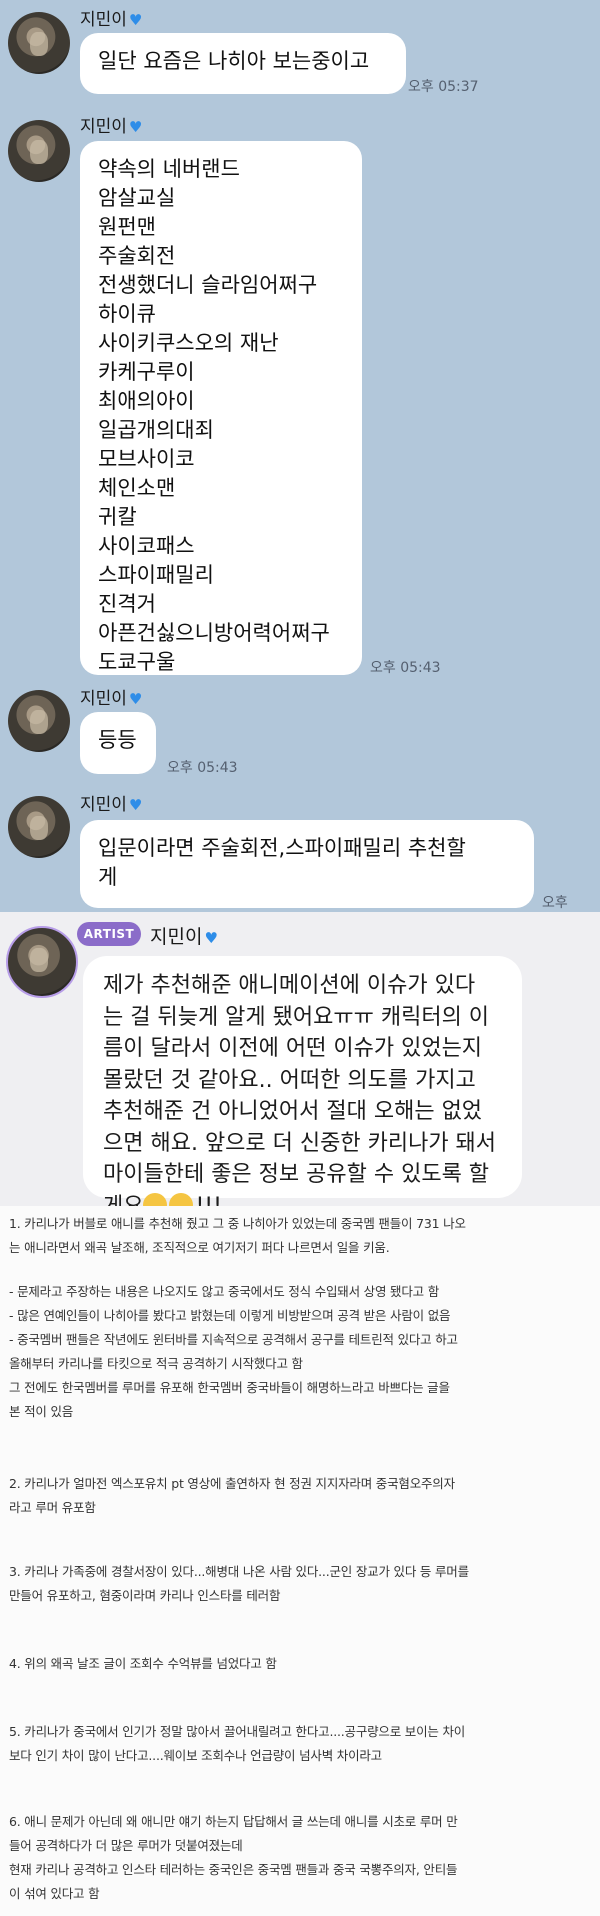 Image resolution: width=600 pixels, height=1916 pixels. Describe the element at coordinates (296, 1017) in the screenshot. I see `message-line: 는 걸 뒤늦게 알게 됐어요ㅠㅠ 캐릭터의 이` at that location.